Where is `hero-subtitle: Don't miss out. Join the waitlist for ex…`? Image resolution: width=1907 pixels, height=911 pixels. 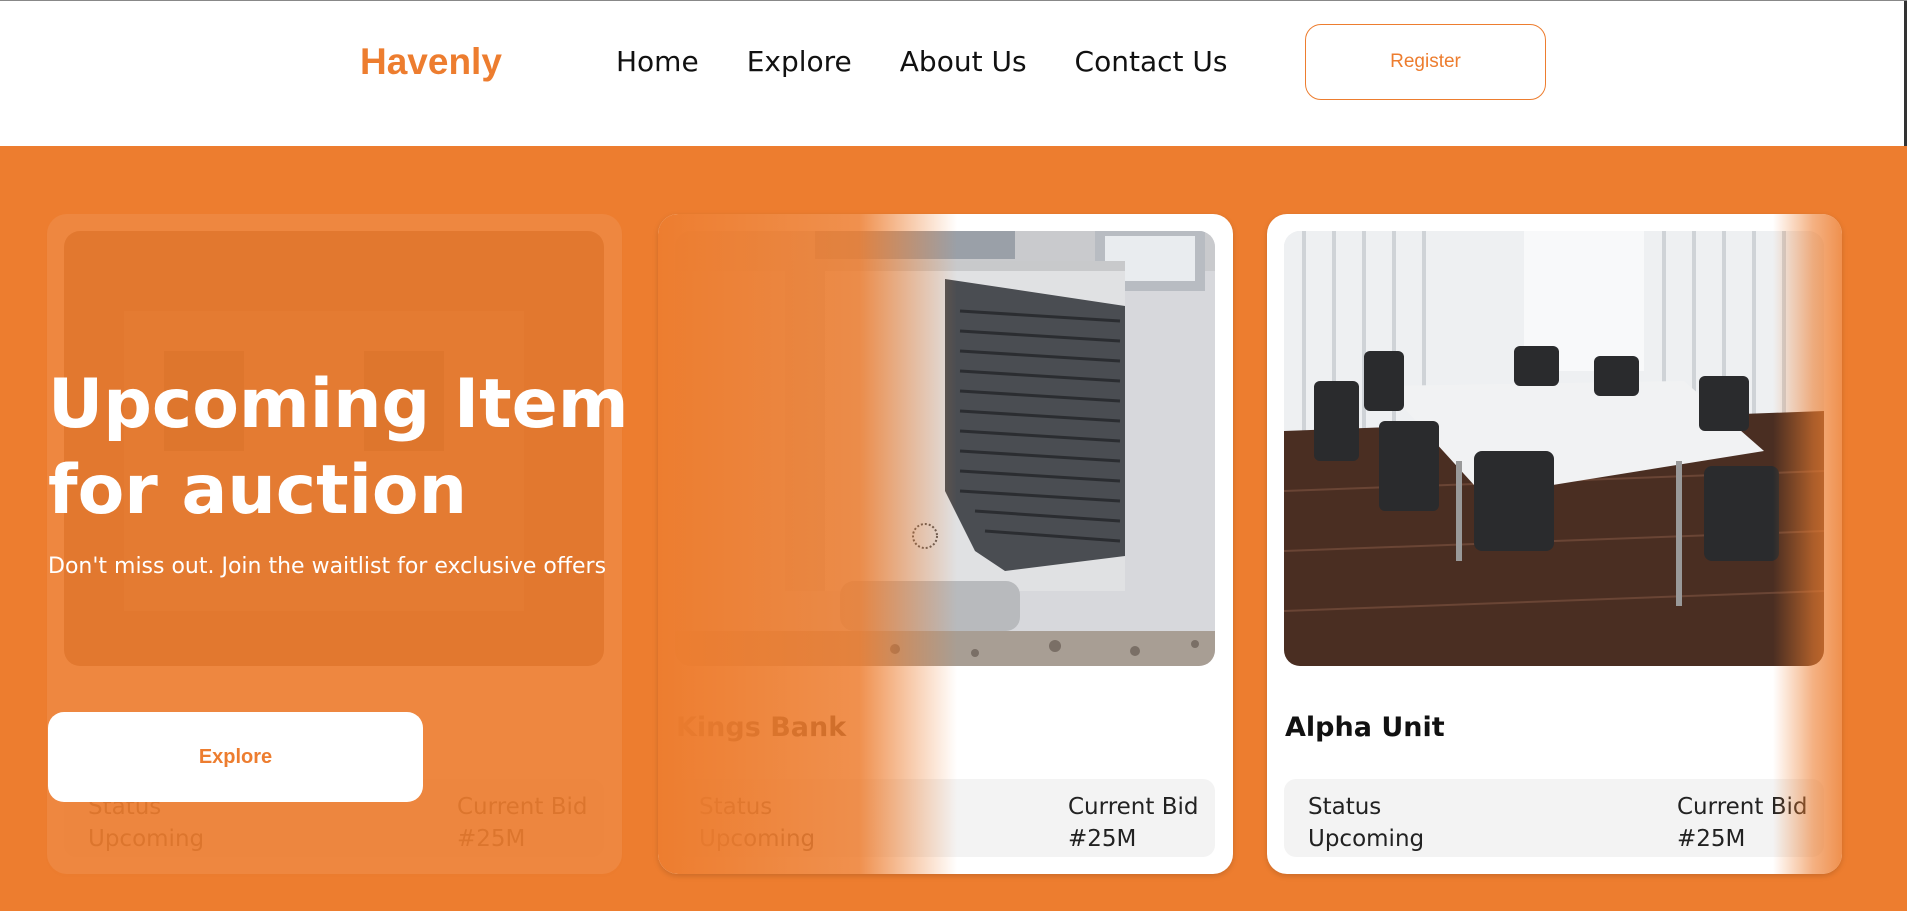
hero-subtitle: Don't miss out. Join the waitlist for ex… is located at coordinates (327, 566).